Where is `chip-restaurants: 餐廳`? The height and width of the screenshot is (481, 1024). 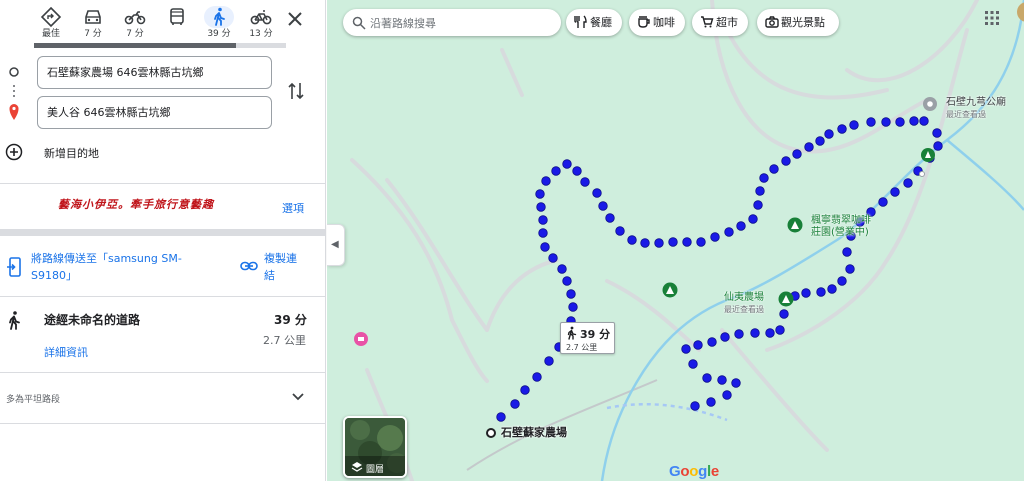
chip-restaurants: 餐廳 is located at coordinates (594, 22).